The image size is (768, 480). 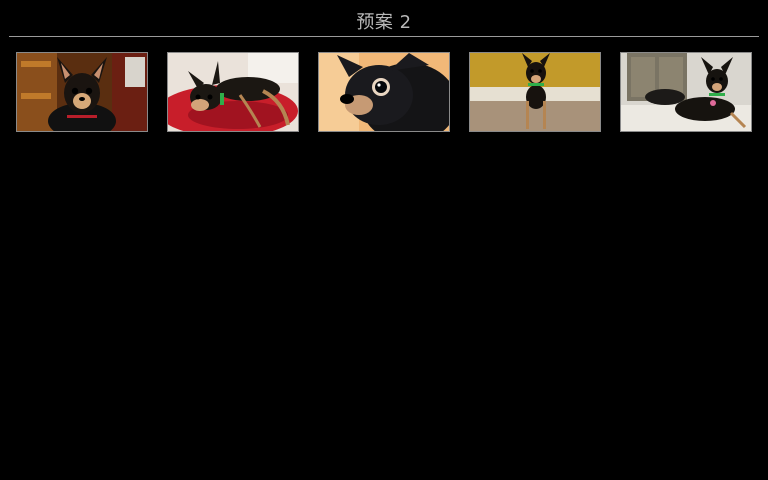 What do you see at coordinates (384, 36) in the screenshot?
I see `header-divider` at bounding box center [384, 36].